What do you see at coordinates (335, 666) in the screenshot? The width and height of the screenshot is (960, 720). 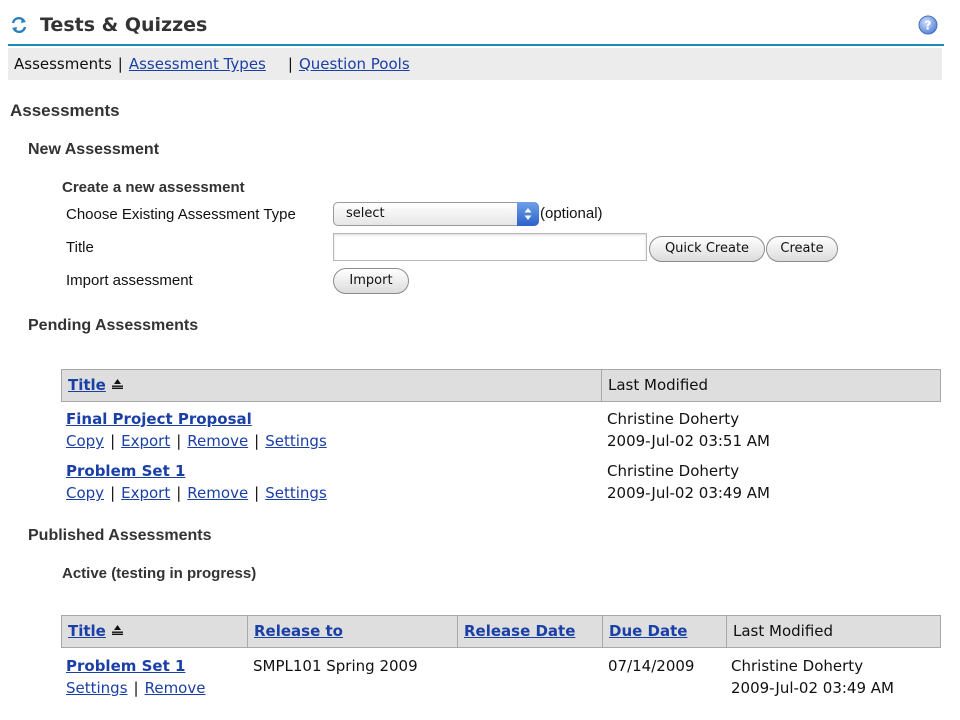 I see `published-row-release-to: SMPL101 Spring 2009` at bounding box center [335, 666].